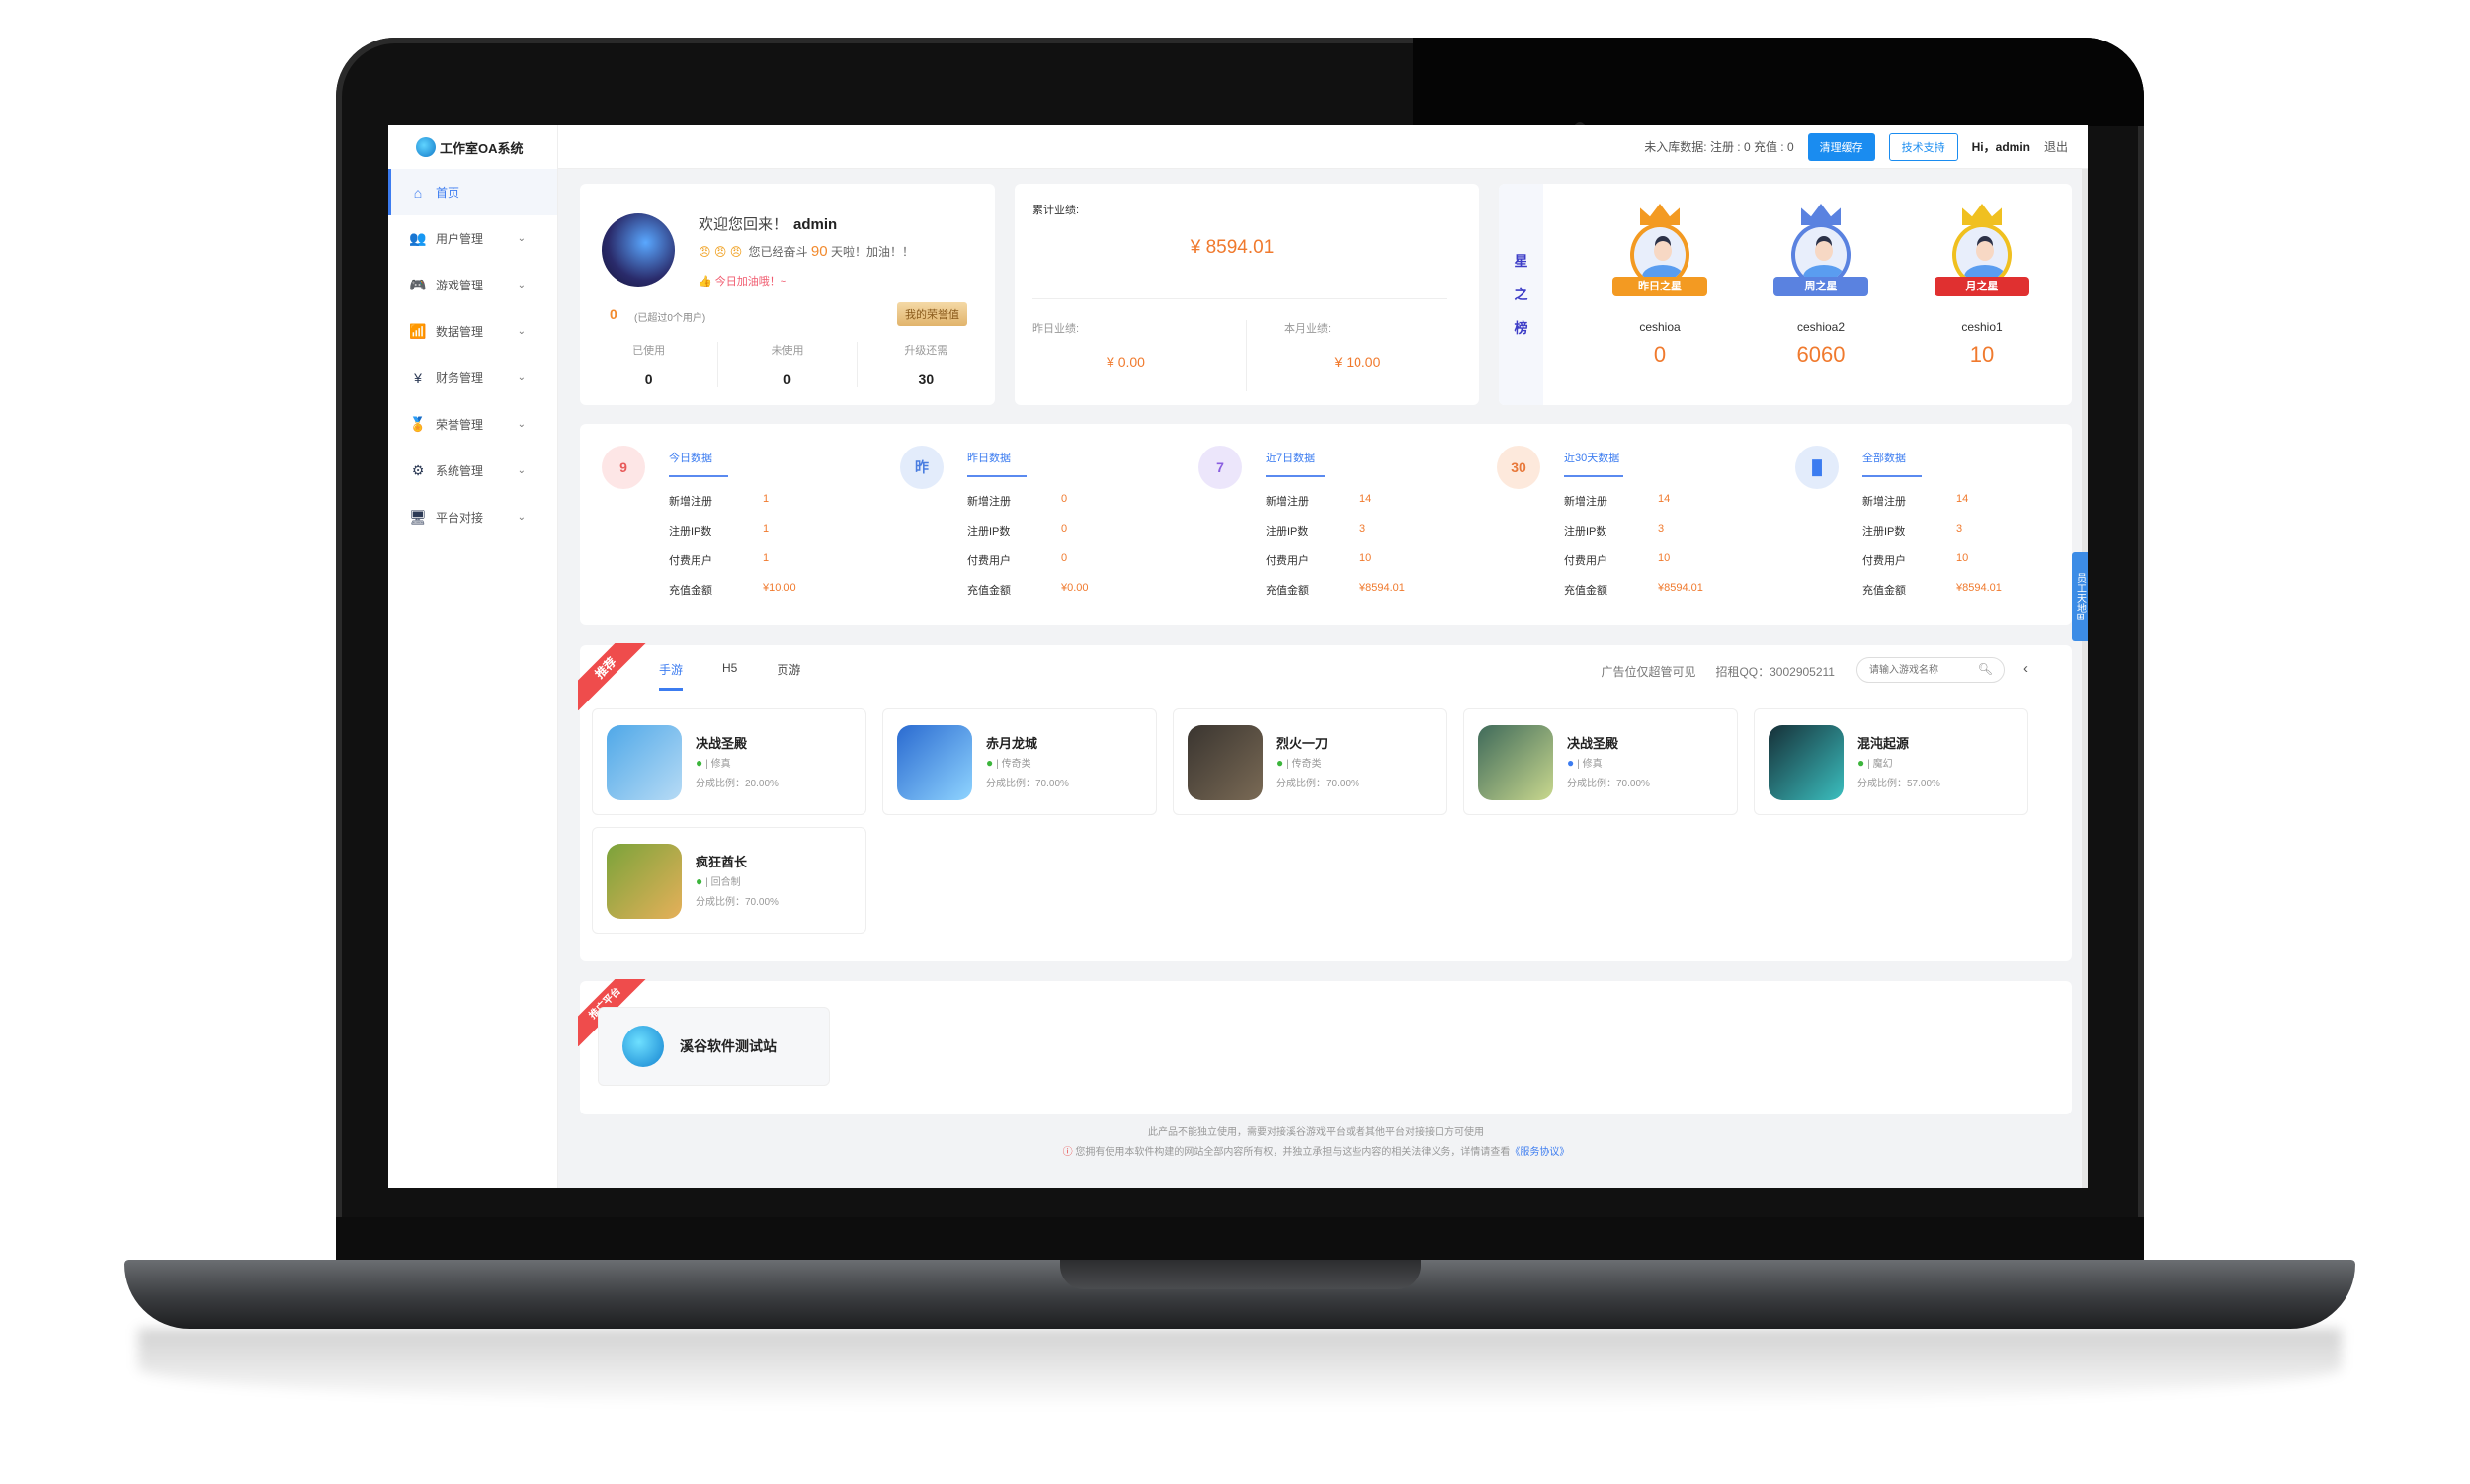  What do you see at coordinates (1240, 1274) in the screenshot?
I see `laptop-notch` at bounding box center [1240, 1274].